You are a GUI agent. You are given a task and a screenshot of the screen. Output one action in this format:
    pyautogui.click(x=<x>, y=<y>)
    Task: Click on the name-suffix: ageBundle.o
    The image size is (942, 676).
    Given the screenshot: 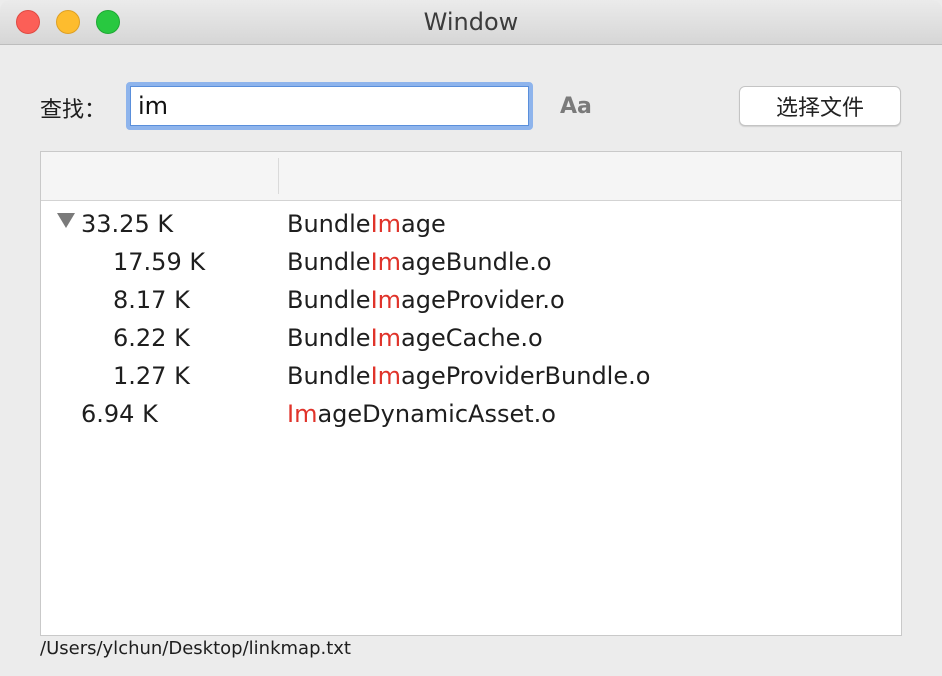 What is the action you would take?
    pyautogui.click(x=476, y=262)
    